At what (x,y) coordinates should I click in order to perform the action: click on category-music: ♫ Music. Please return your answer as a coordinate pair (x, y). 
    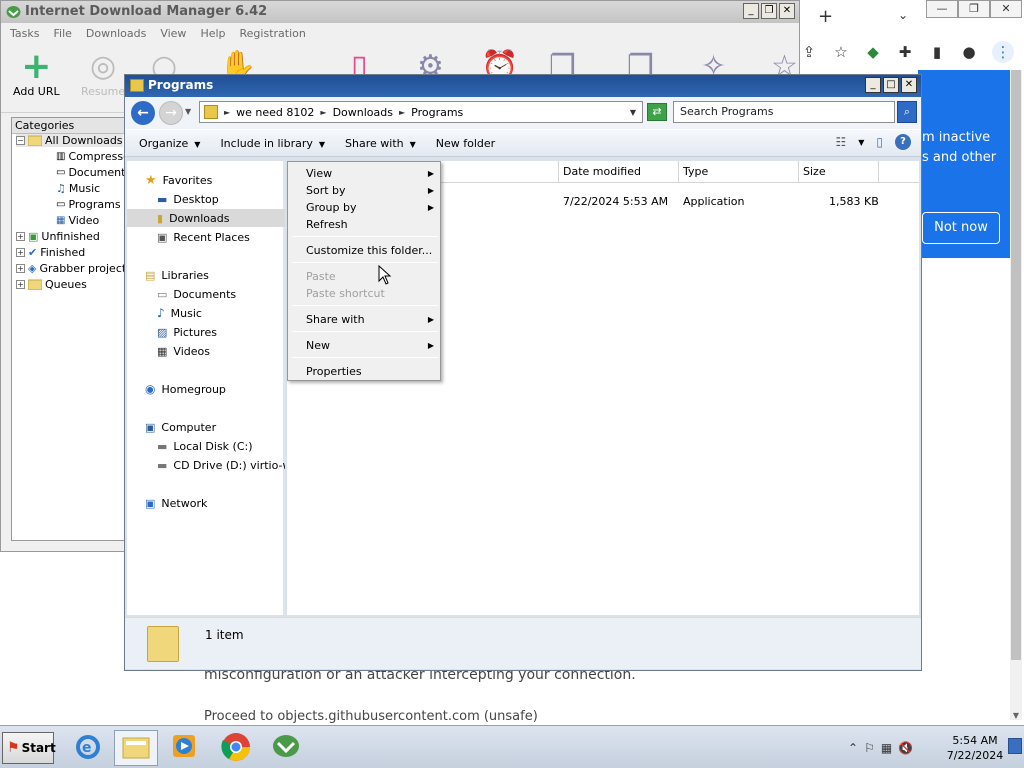
    Looking at the image, I should click on (78, 188).